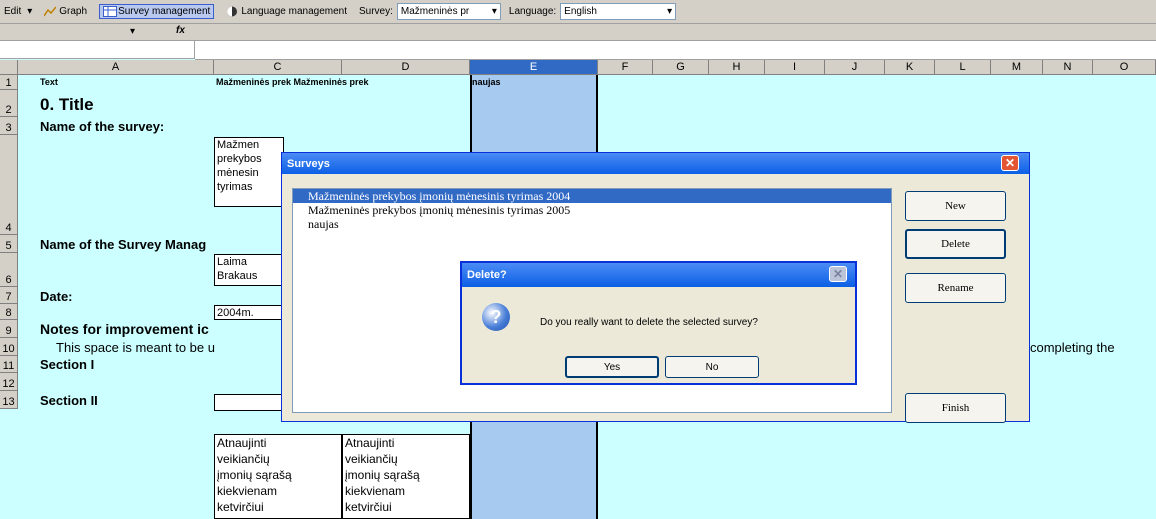  I want to click on row-header: 5, so click(9, 244).